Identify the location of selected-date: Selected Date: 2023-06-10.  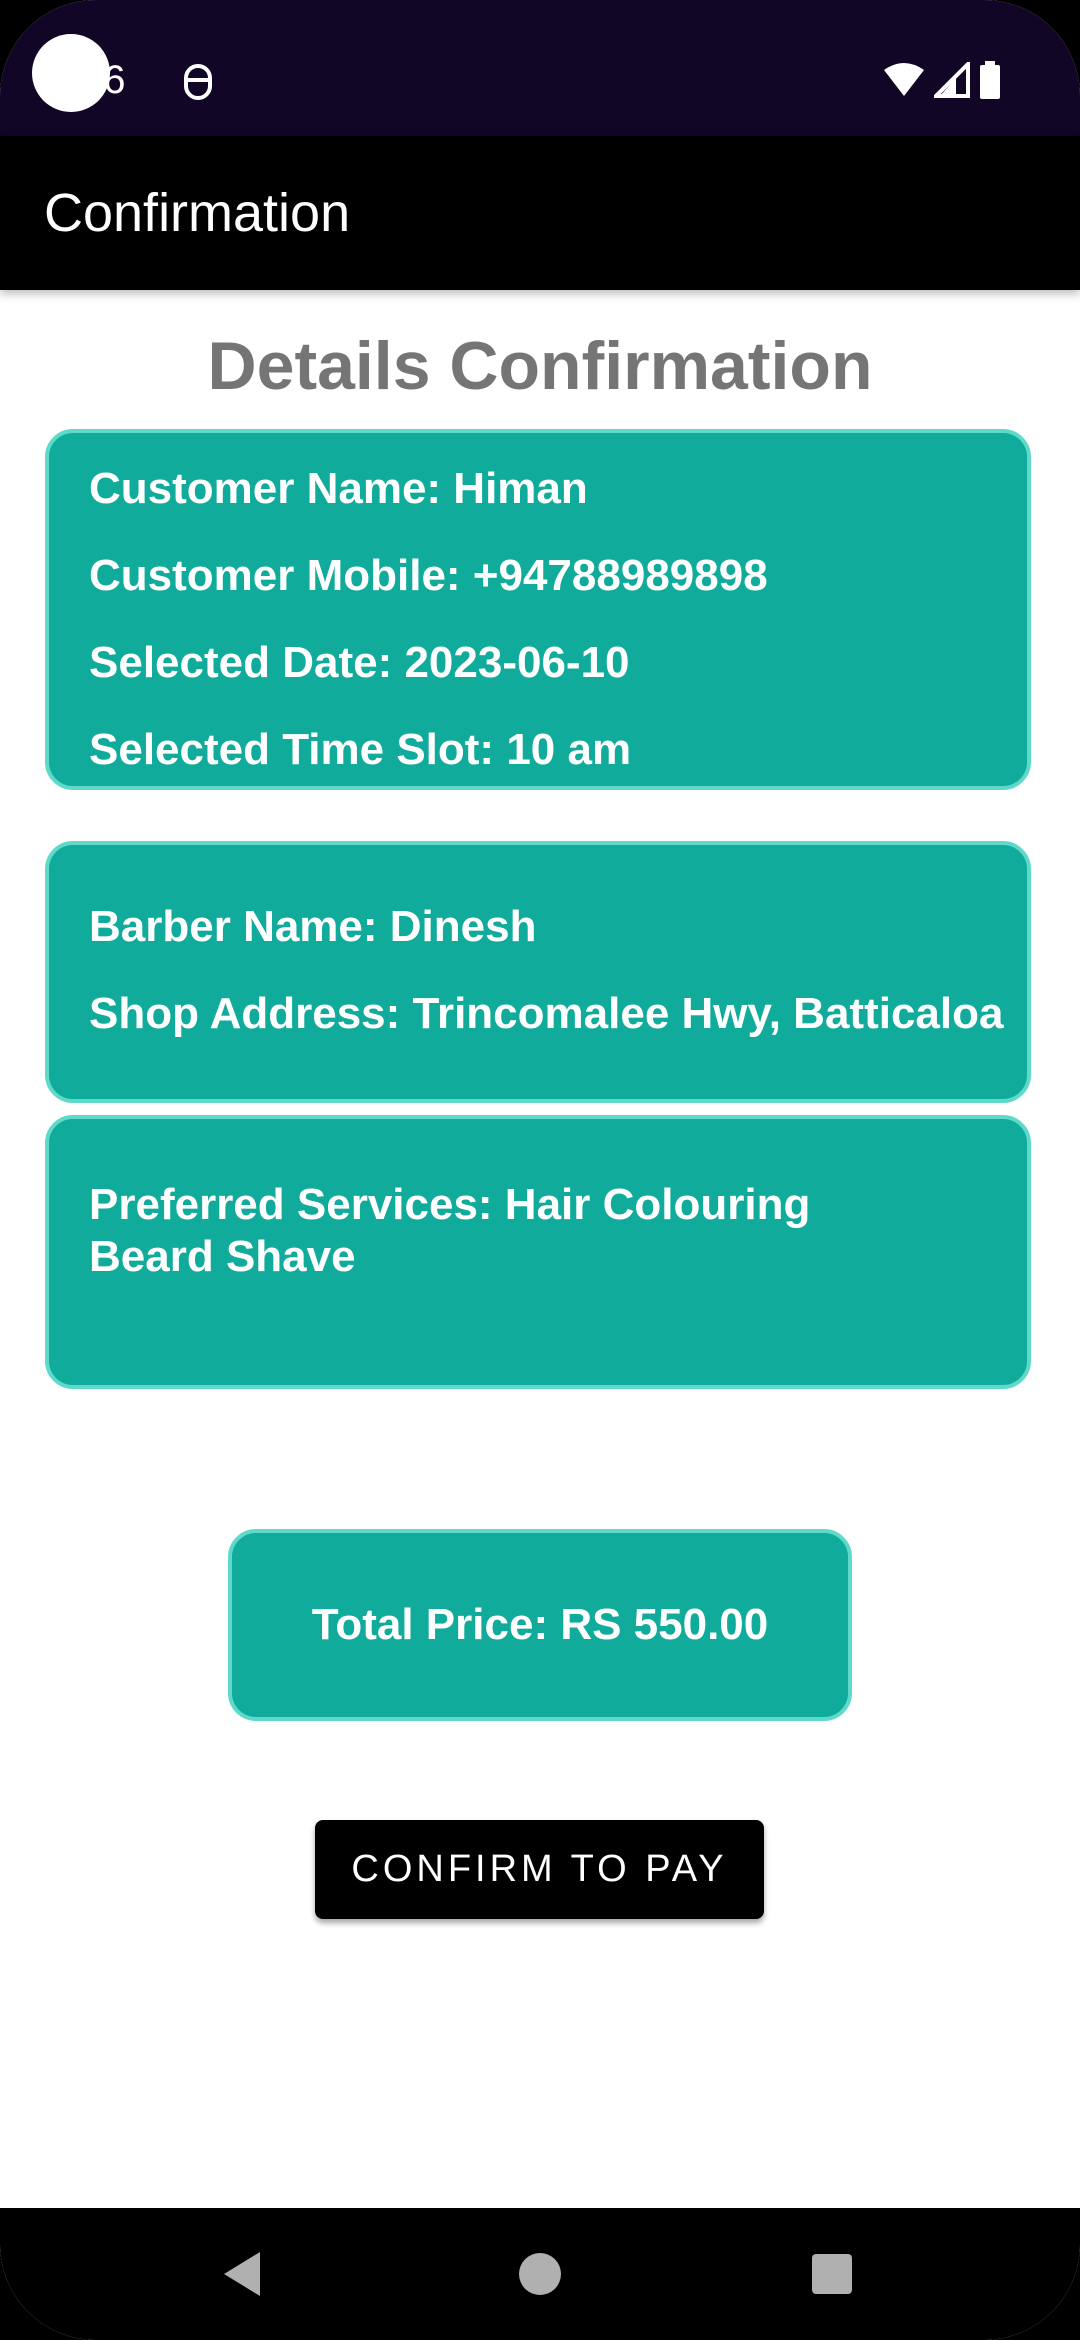
(359, 662).